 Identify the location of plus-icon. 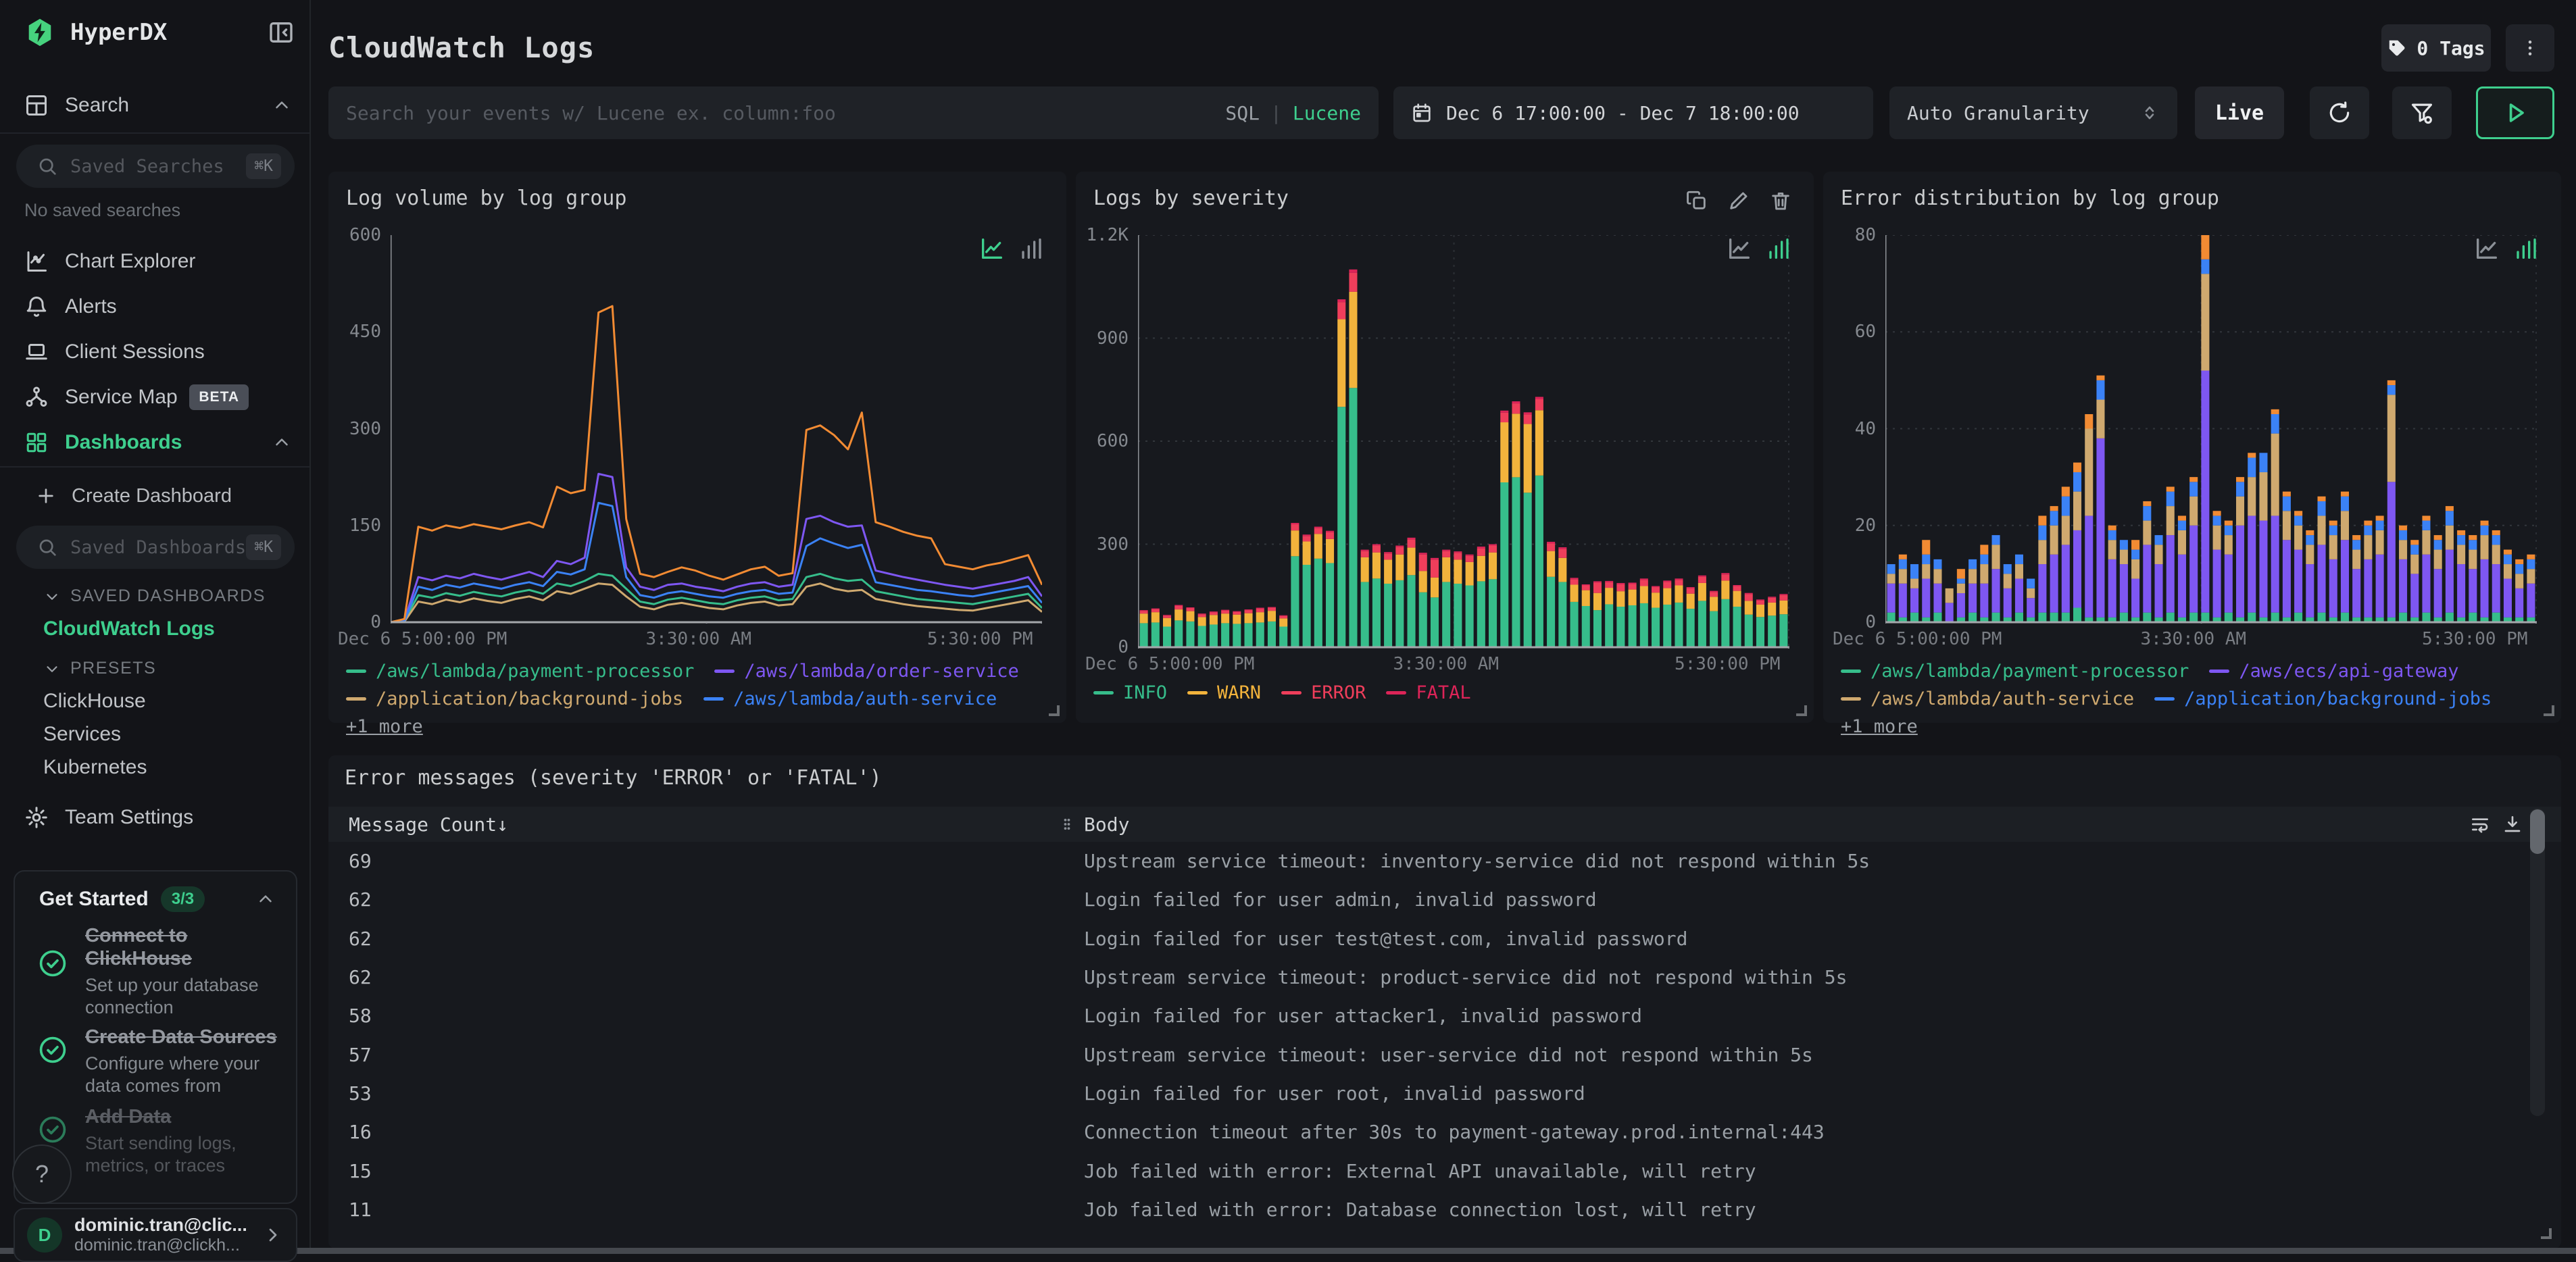
(46, 496).